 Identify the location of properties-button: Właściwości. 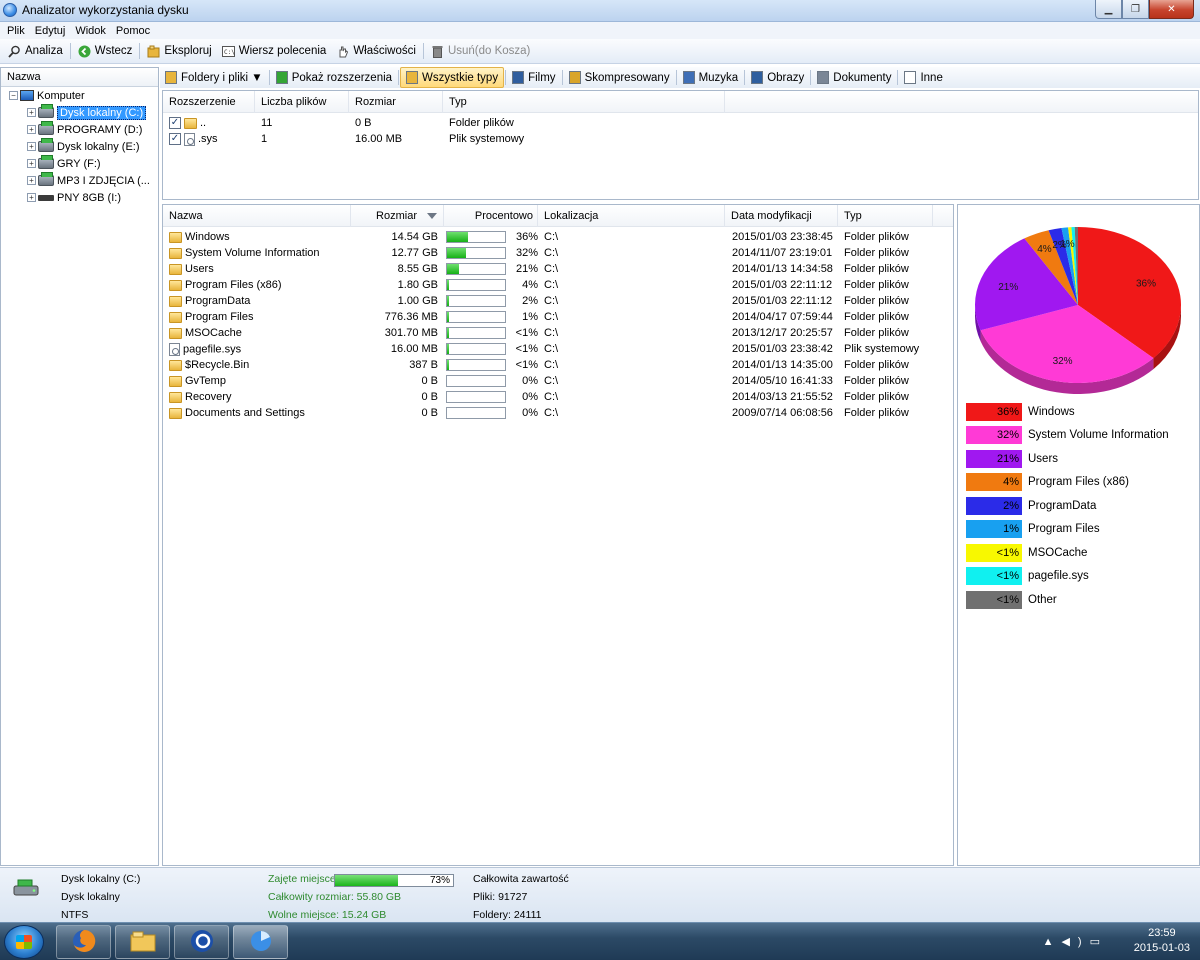
(376, 51).